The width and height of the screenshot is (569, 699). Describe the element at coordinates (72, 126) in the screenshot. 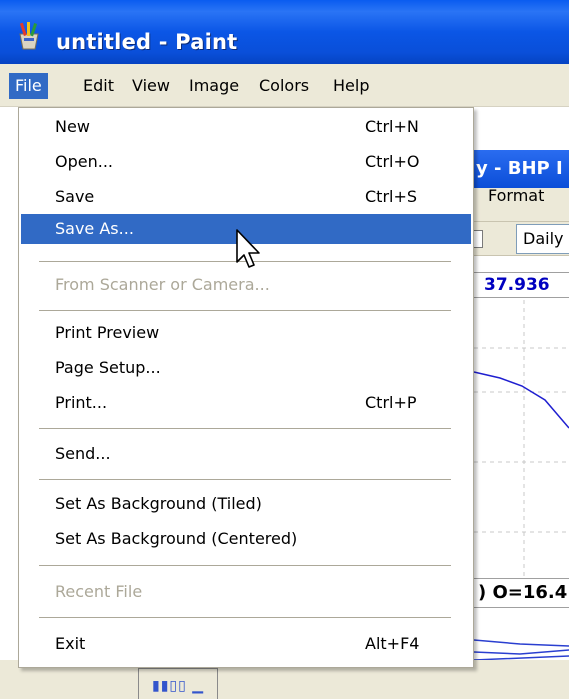

I see `menu-item-label: New` at that location.